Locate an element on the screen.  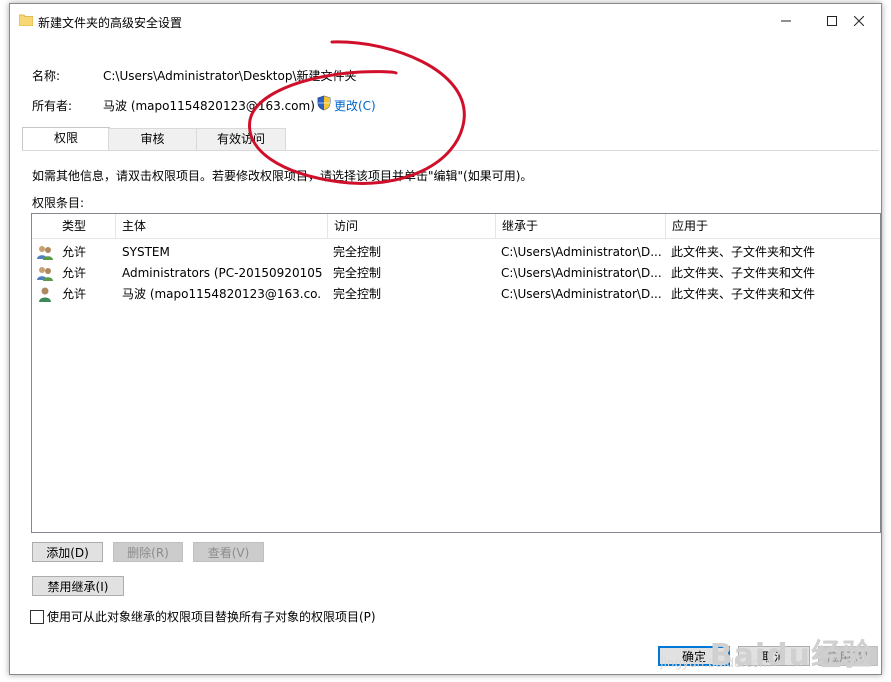
tab-effective-access: 有效访问 is located at coordinates (241, 139).